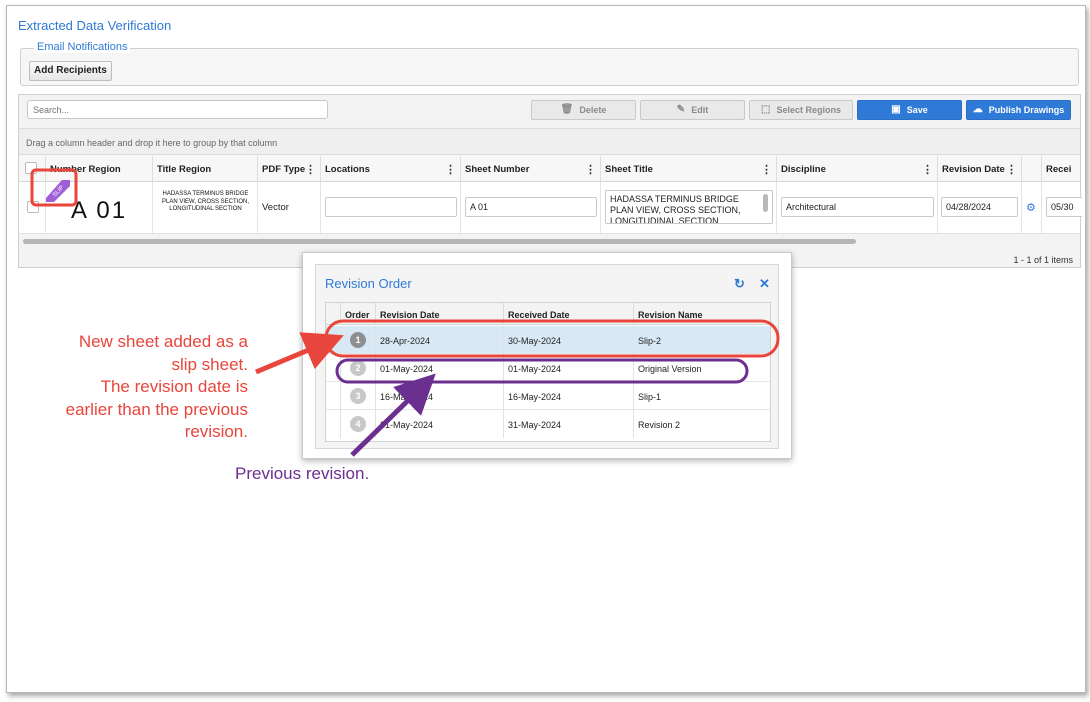 The image size is (1090, 702). Describe the element at coordinates (177, 109) in the screenshot. I see `search-input` at that location.